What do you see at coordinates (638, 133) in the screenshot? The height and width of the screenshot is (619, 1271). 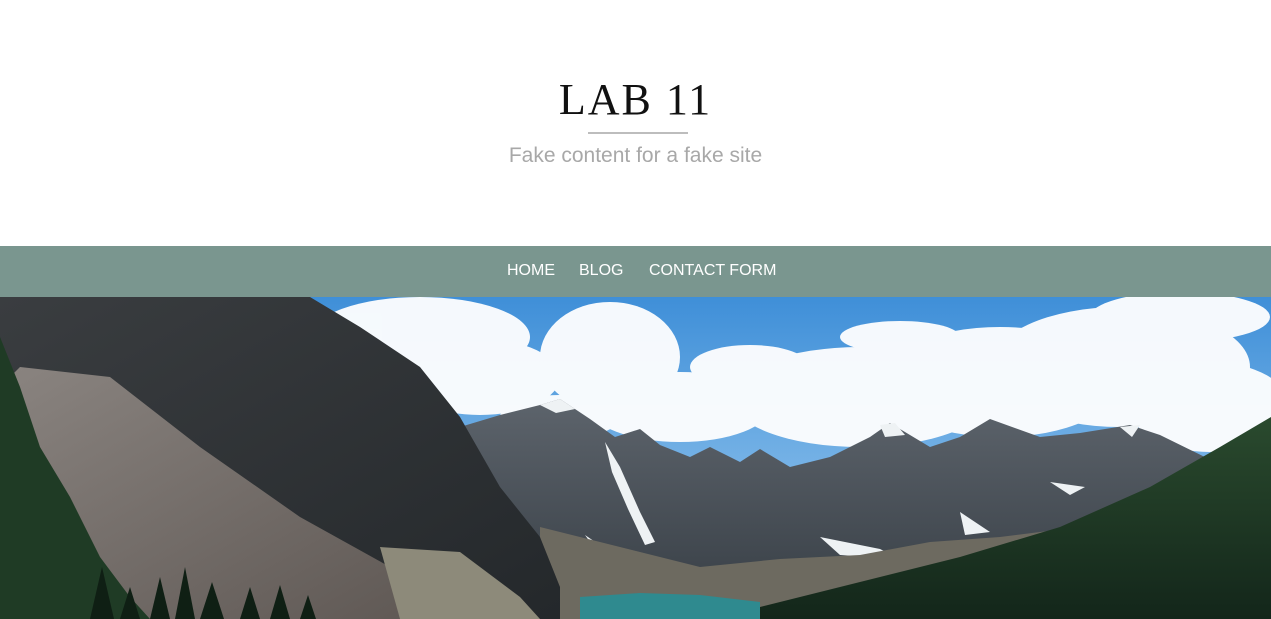 I see `title-divider` at bounding box center [638, 133].